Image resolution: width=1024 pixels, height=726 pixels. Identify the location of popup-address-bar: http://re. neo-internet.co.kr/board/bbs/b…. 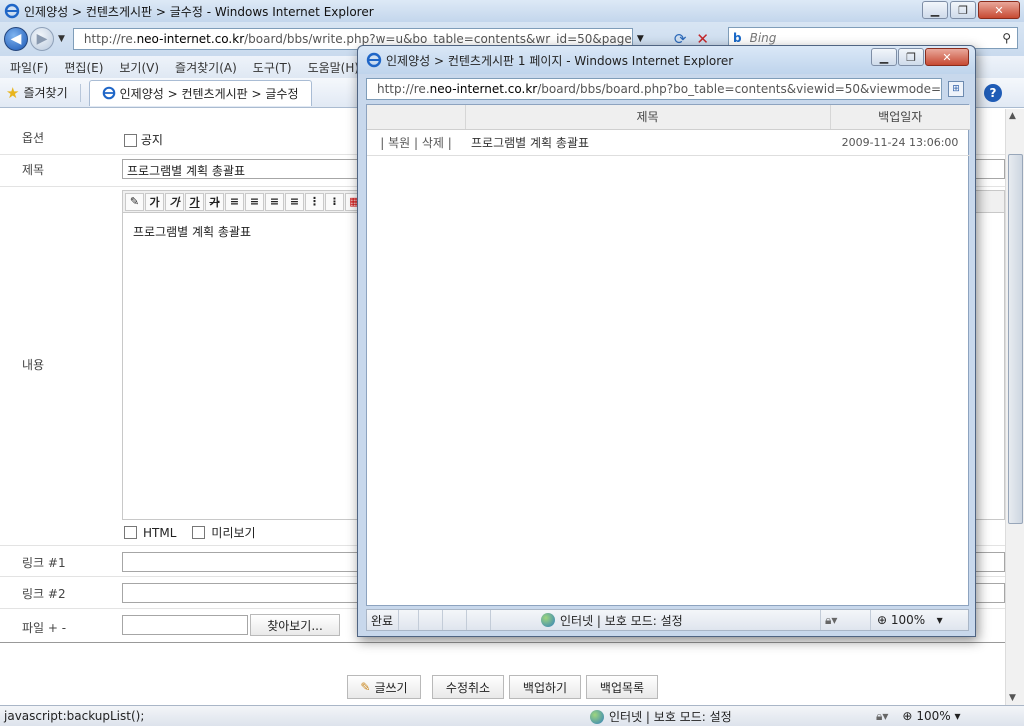
(654, 89).